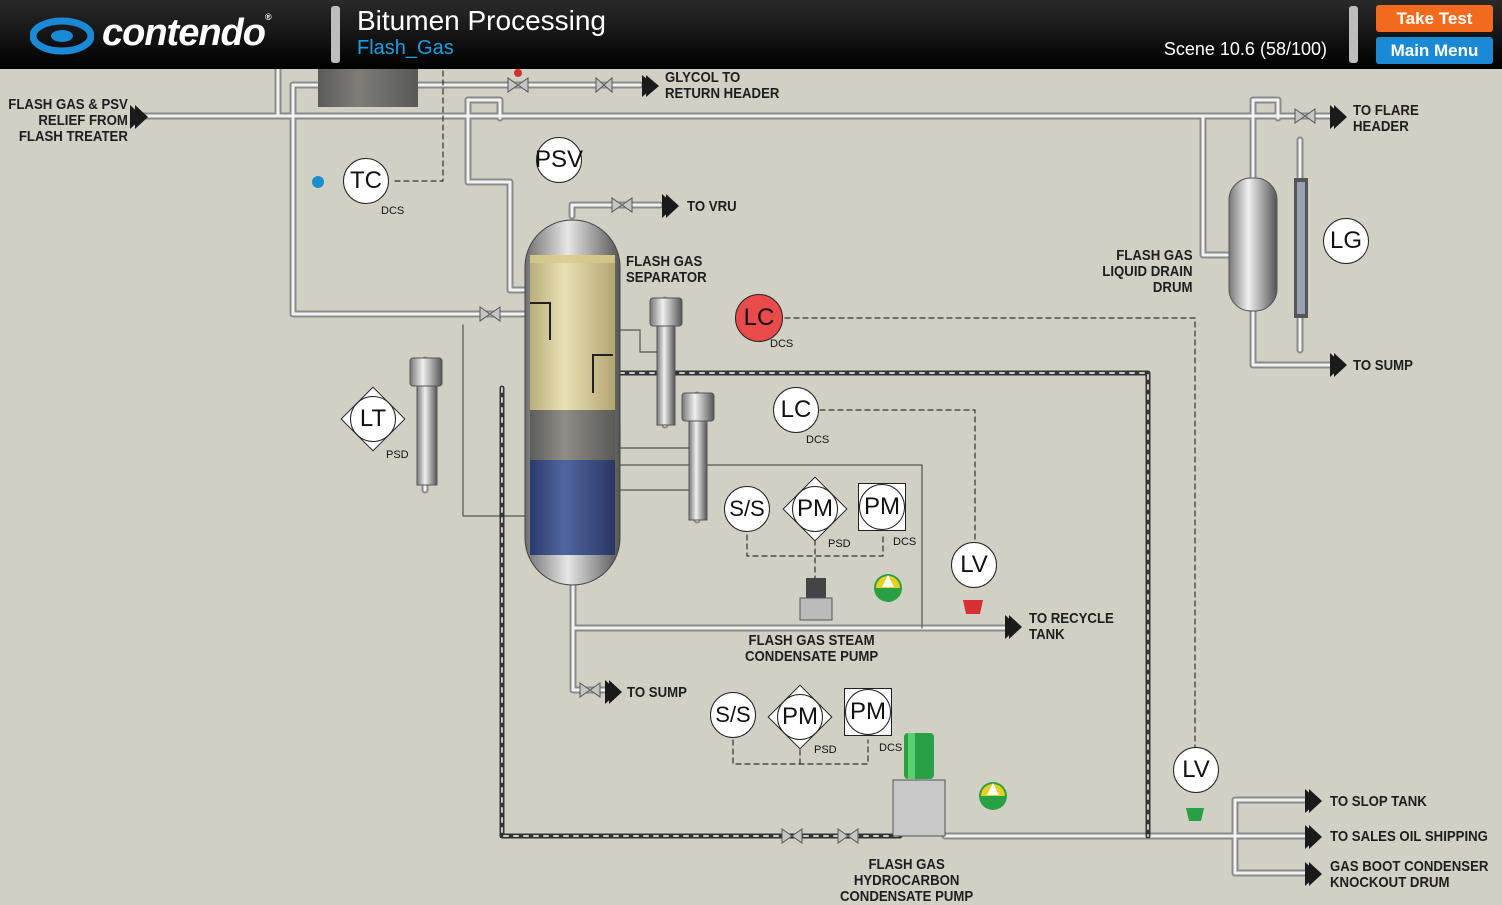 The height and width of the screenshot is (905, 1502). I want to click on steam-pump-label: FLASH GAS STEAM CONDENSATE PUMP, so click(812, 648).